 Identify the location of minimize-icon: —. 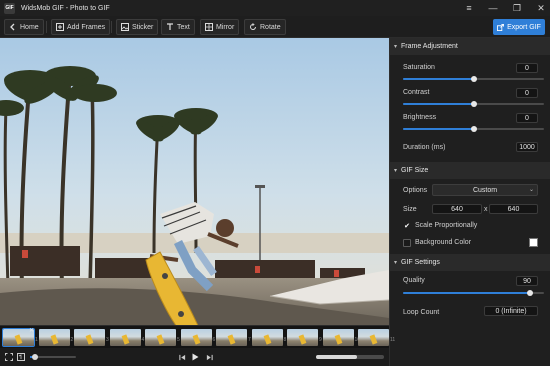
(493, 8).